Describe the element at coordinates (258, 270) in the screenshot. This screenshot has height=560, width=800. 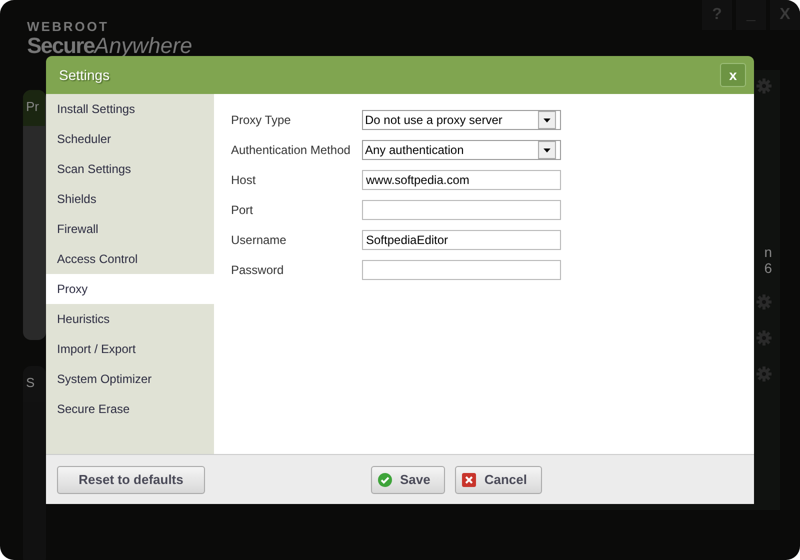
I see `field-label: Password` at that location.